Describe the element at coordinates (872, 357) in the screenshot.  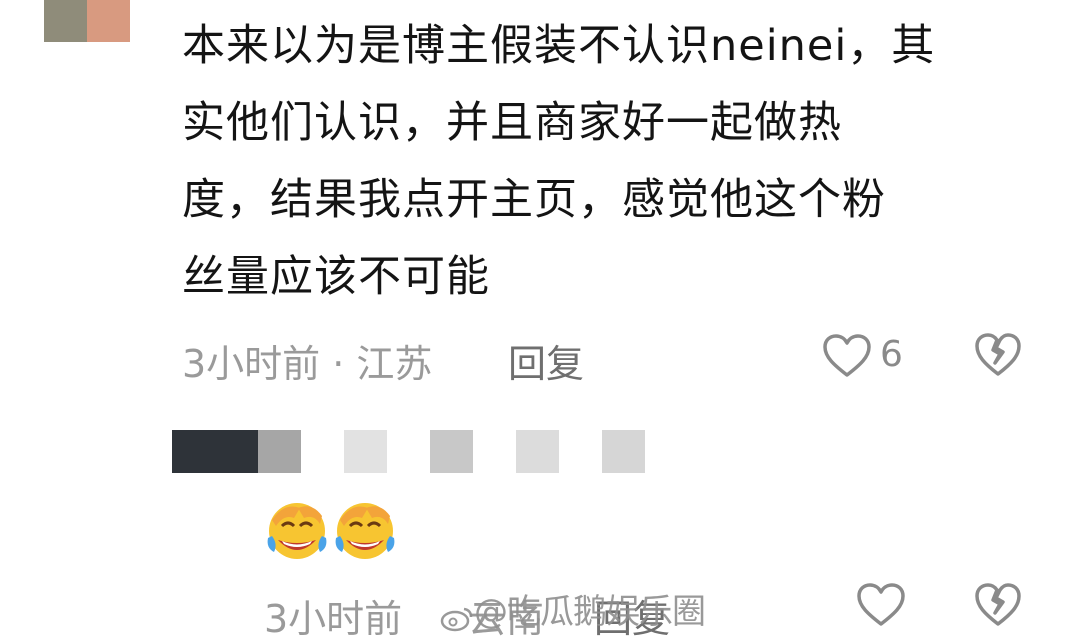
I see `like-button: 6` at that location.